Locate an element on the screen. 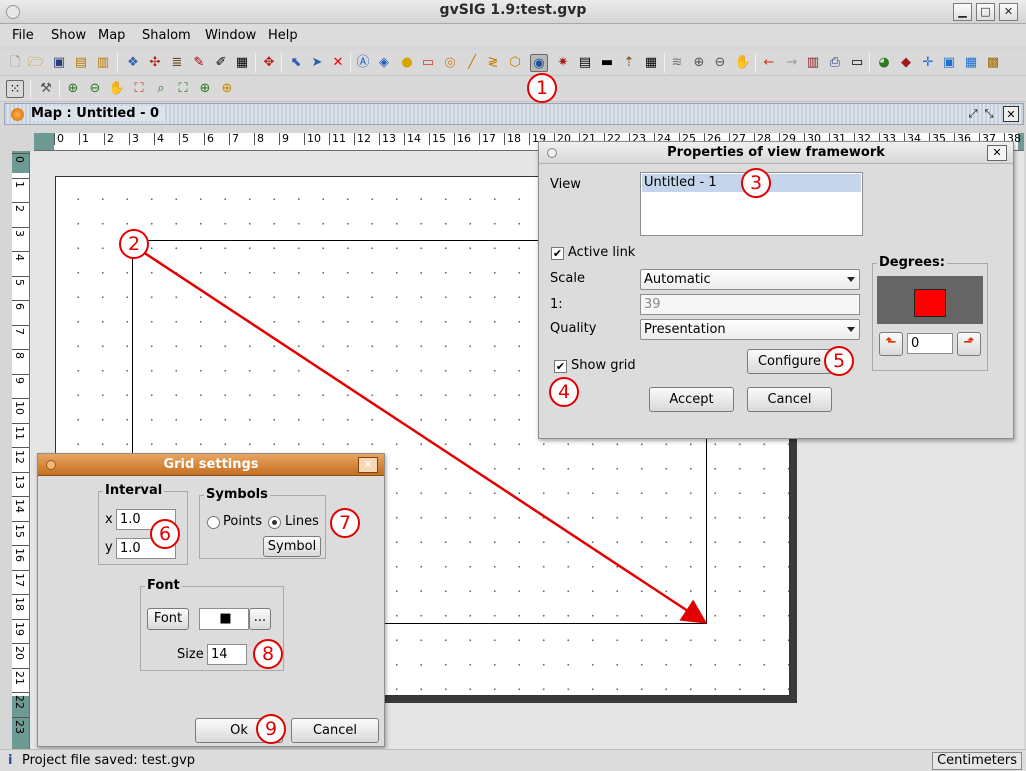 The width and height of the screenshot is (1026, 771). show-grid-label: Show grid is located at coordinates (603, 365).